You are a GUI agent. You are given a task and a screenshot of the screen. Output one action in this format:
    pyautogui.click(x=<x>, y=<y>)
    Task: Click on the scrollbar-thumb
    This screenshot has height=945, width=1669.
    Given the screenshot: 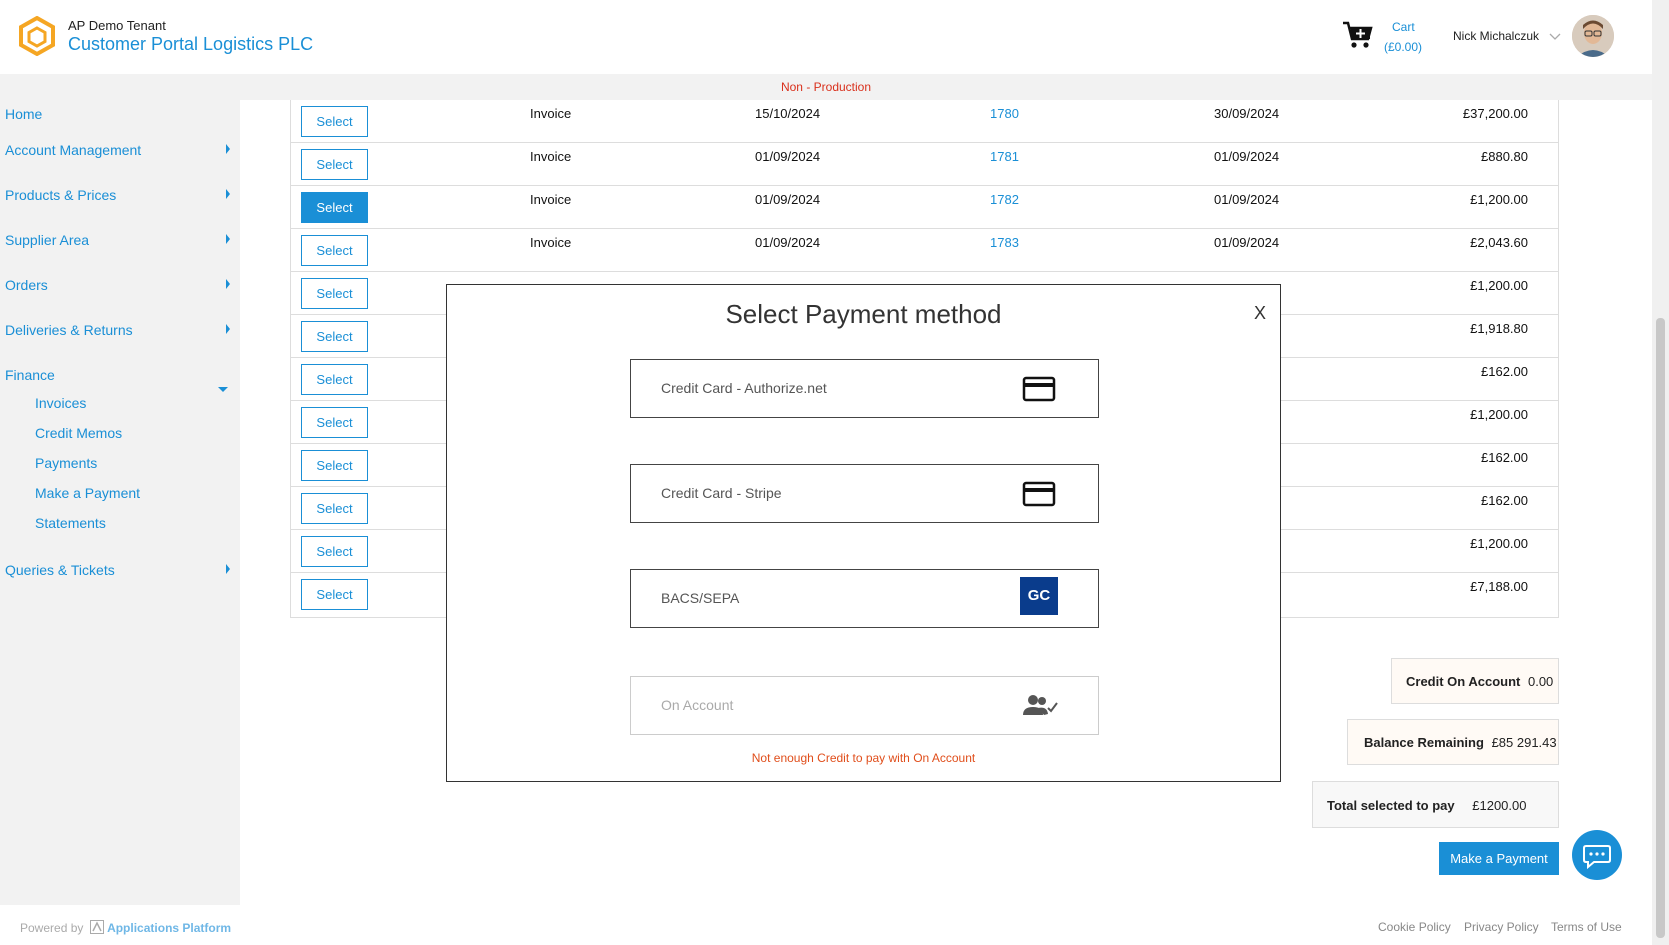 What is the action you would take?
    pyautogui.click(x=1660, y=628)
    